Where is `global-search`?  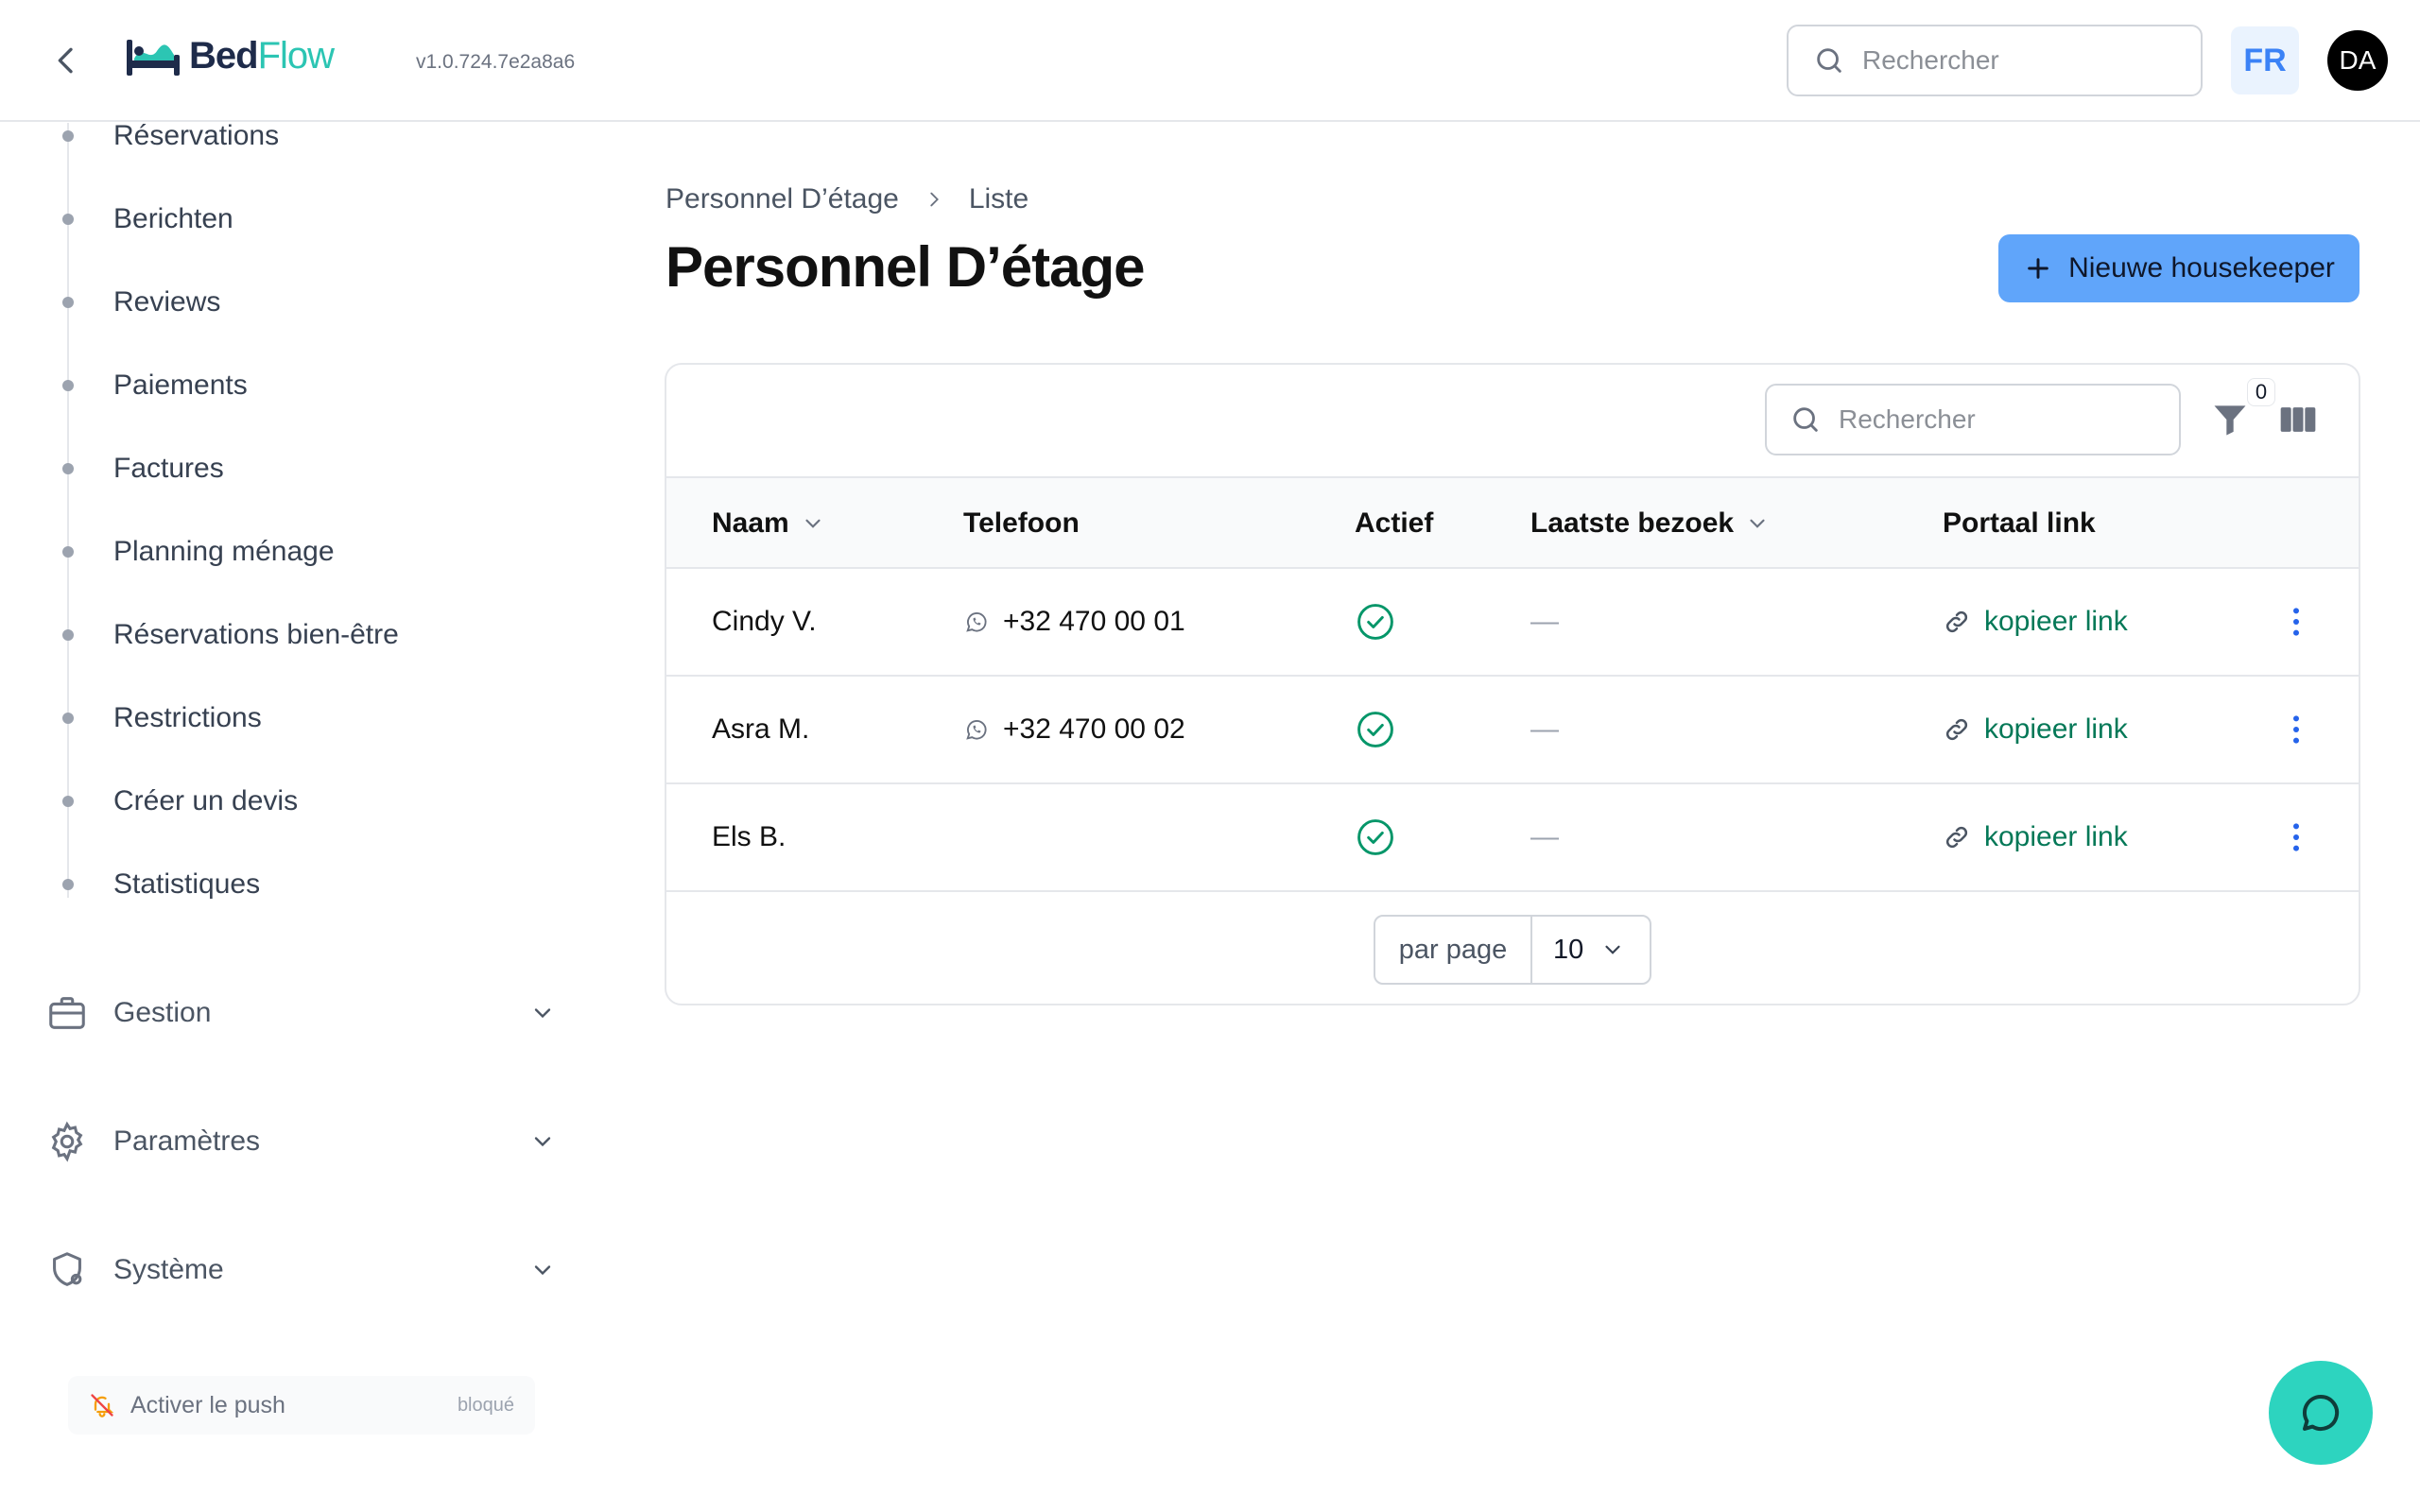 global-search is located at coordinates (1995, 60).